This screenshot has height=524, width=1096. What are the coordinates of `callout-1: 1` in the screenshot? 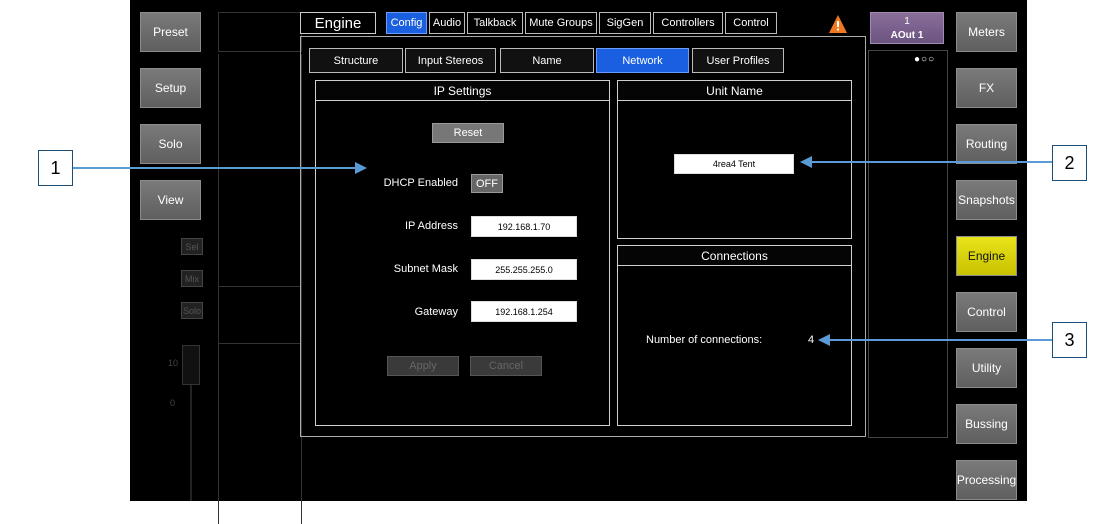 It's located at (55, 168).